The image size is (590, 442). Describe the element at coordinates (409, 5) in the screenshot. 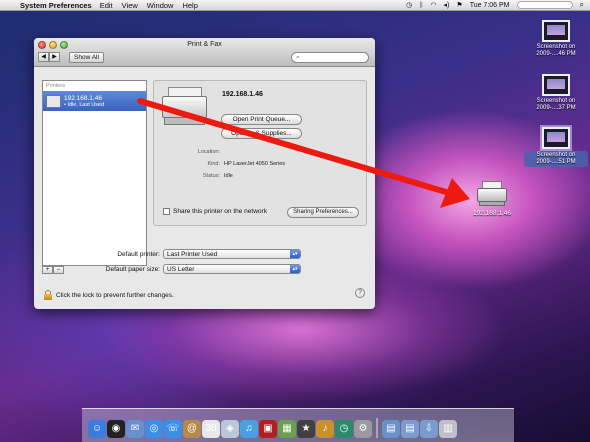

I see `time-machine-menu-icon: ◷` at that location.